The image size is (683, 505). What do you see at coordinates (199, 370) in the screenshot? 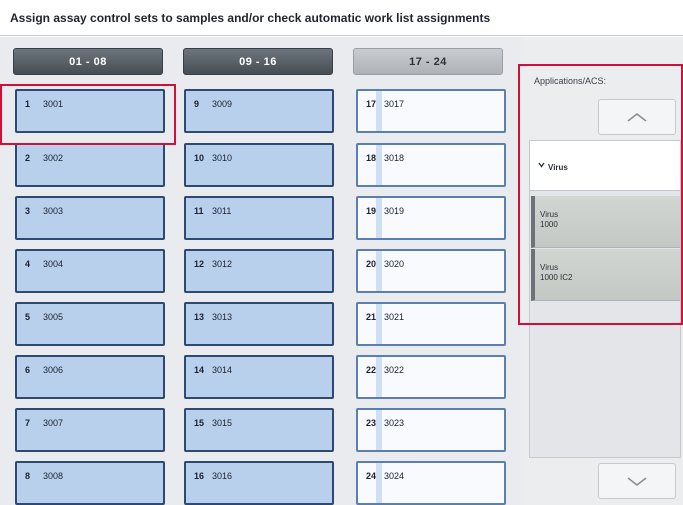
I see `position-number: 14` at bounding box center [199, 370].